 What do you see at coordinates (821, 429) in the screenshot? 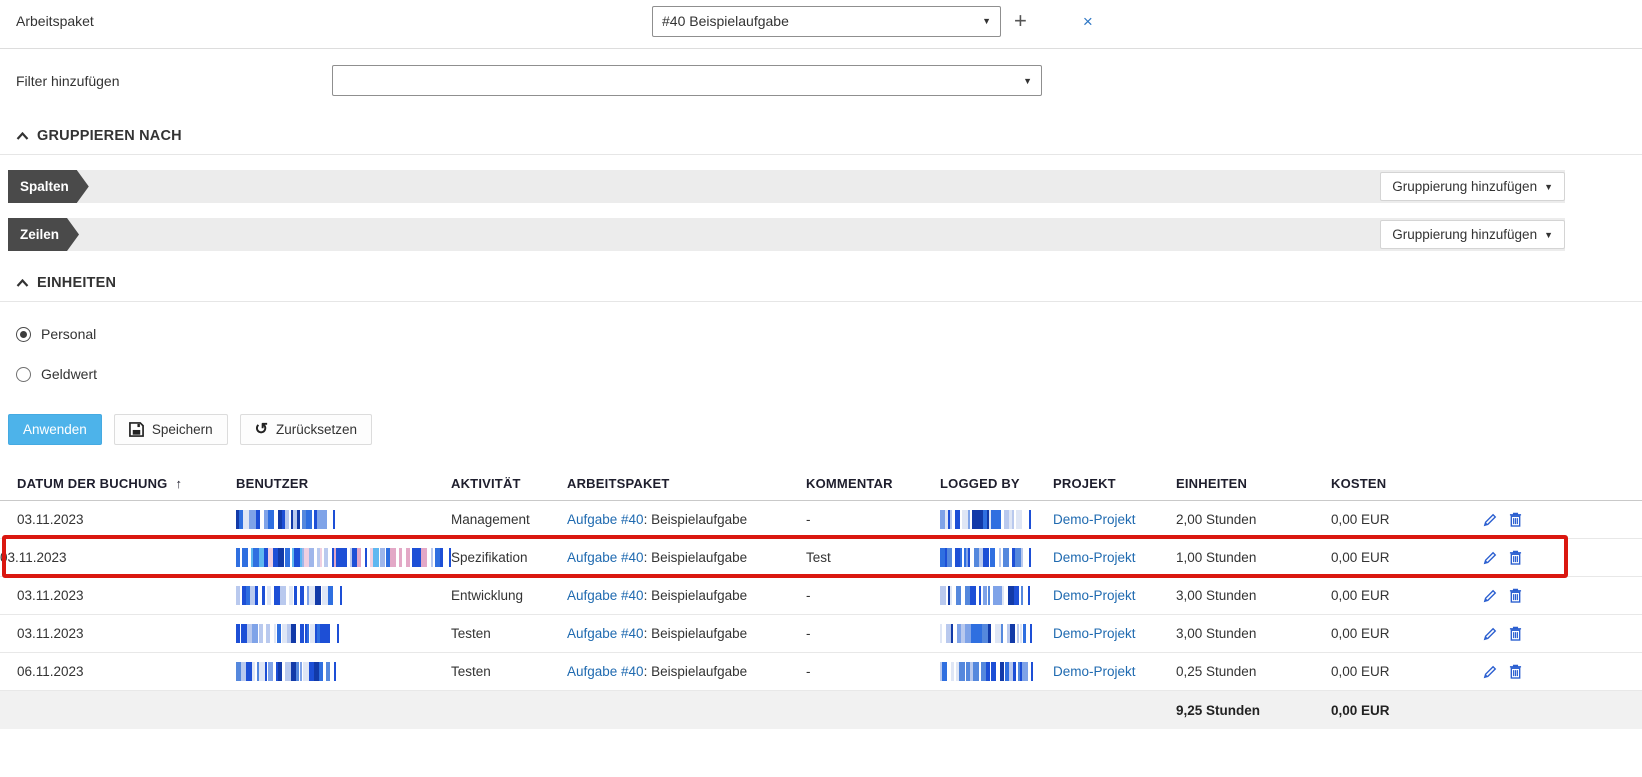
I see `form-actions: Anwenden Speichern ↺ Zurücksetzen` at bounding box center [821, 429].